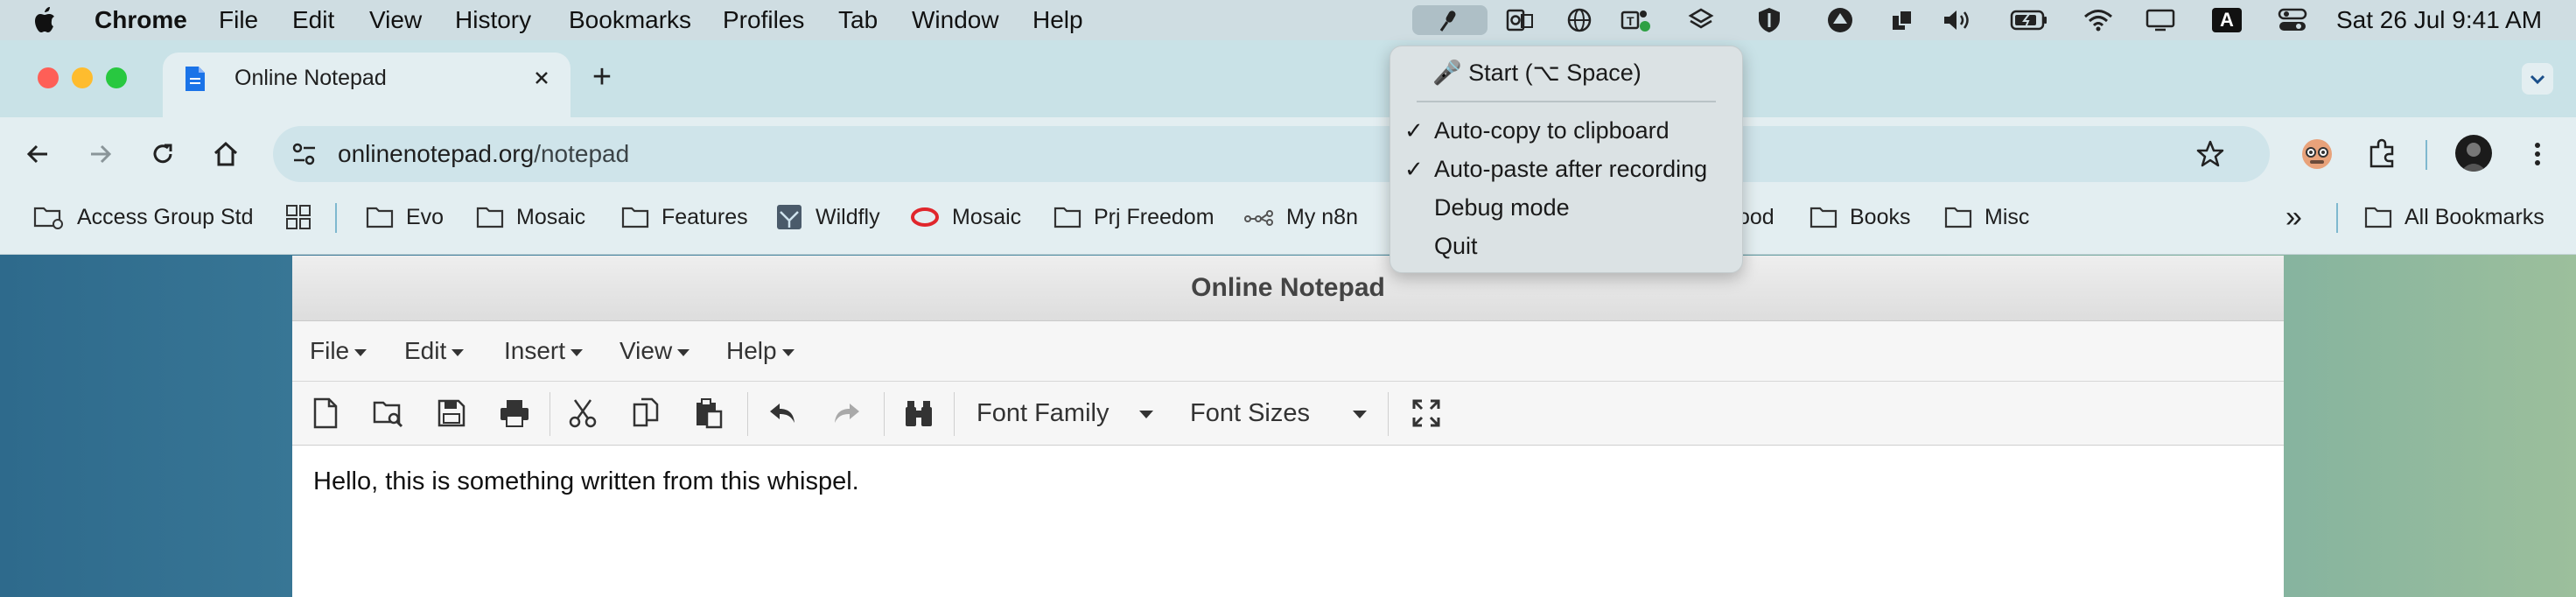 This screenshot has height=597, width=2576. Describe the element at coordinates (782, 413) in the screenshot. I see `undo-icon` at that location.